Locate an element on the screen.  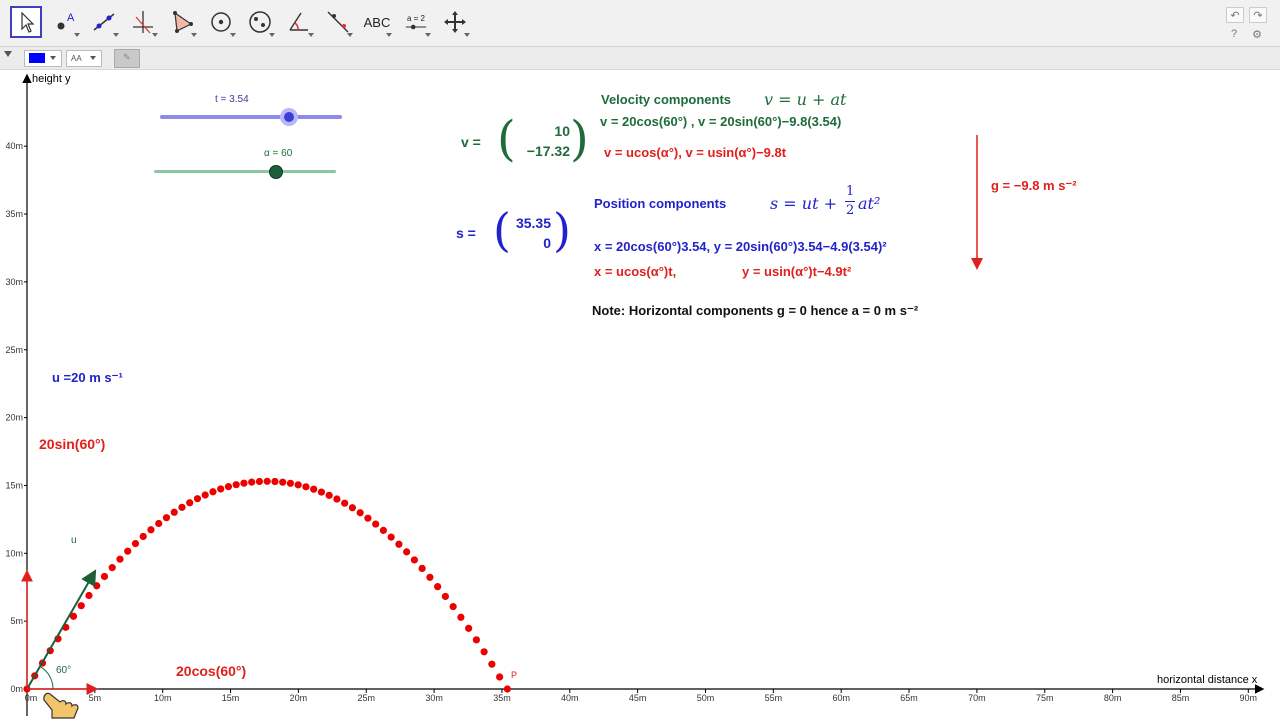
text-tool-icon: ABC is located at coordinates (377, 22).